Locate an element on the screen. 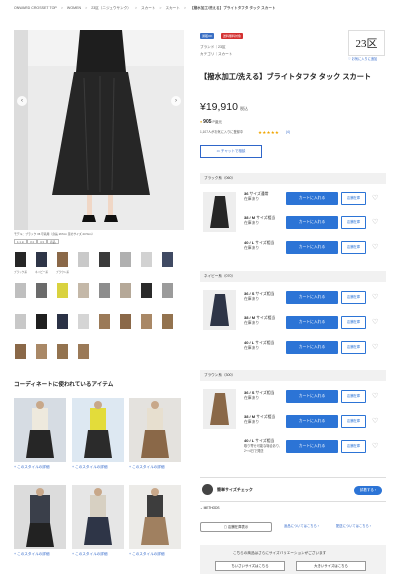 The image size is (400, 574). large-size-button: 大きいサイズはこちら is located at coordinates (331, 566).